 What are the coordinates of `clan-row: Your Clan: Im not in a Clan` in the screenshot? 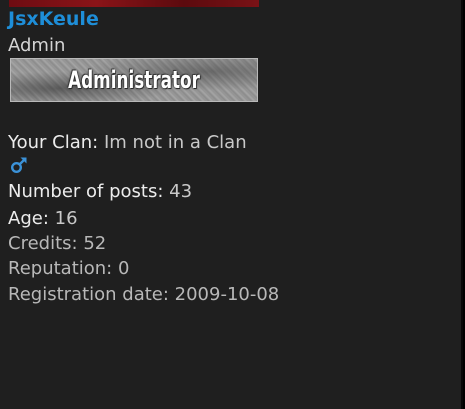 It's located at (127, 143).